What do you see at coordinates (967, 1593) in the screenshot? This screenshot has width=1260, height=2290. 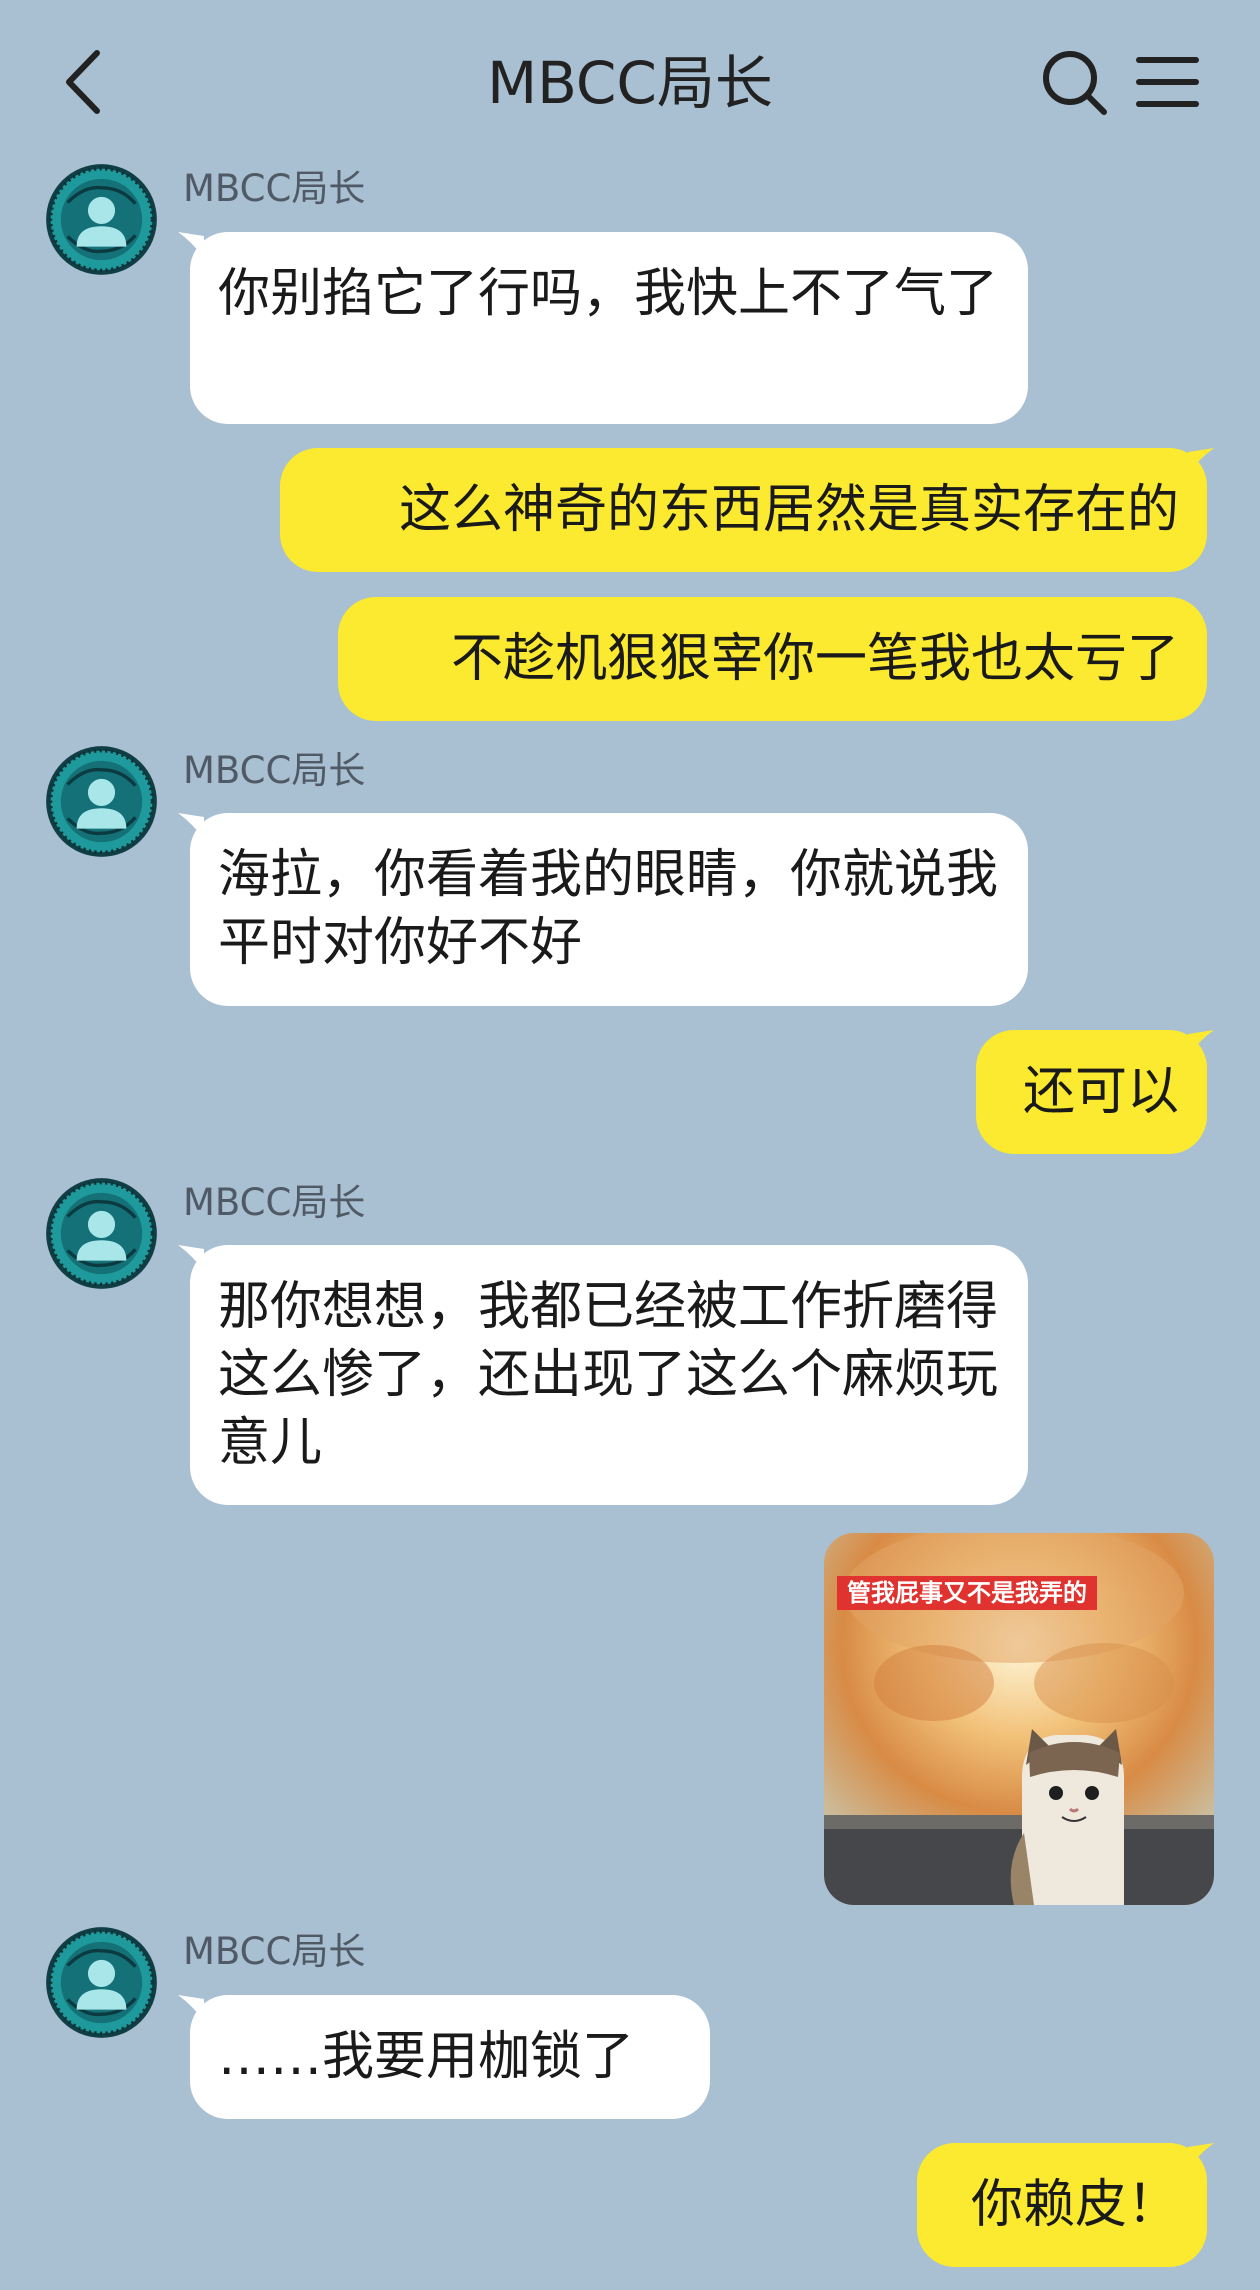 I see `sticker-caption: 管我屁事又不是我弄的` at bounding box center [967, 1593].